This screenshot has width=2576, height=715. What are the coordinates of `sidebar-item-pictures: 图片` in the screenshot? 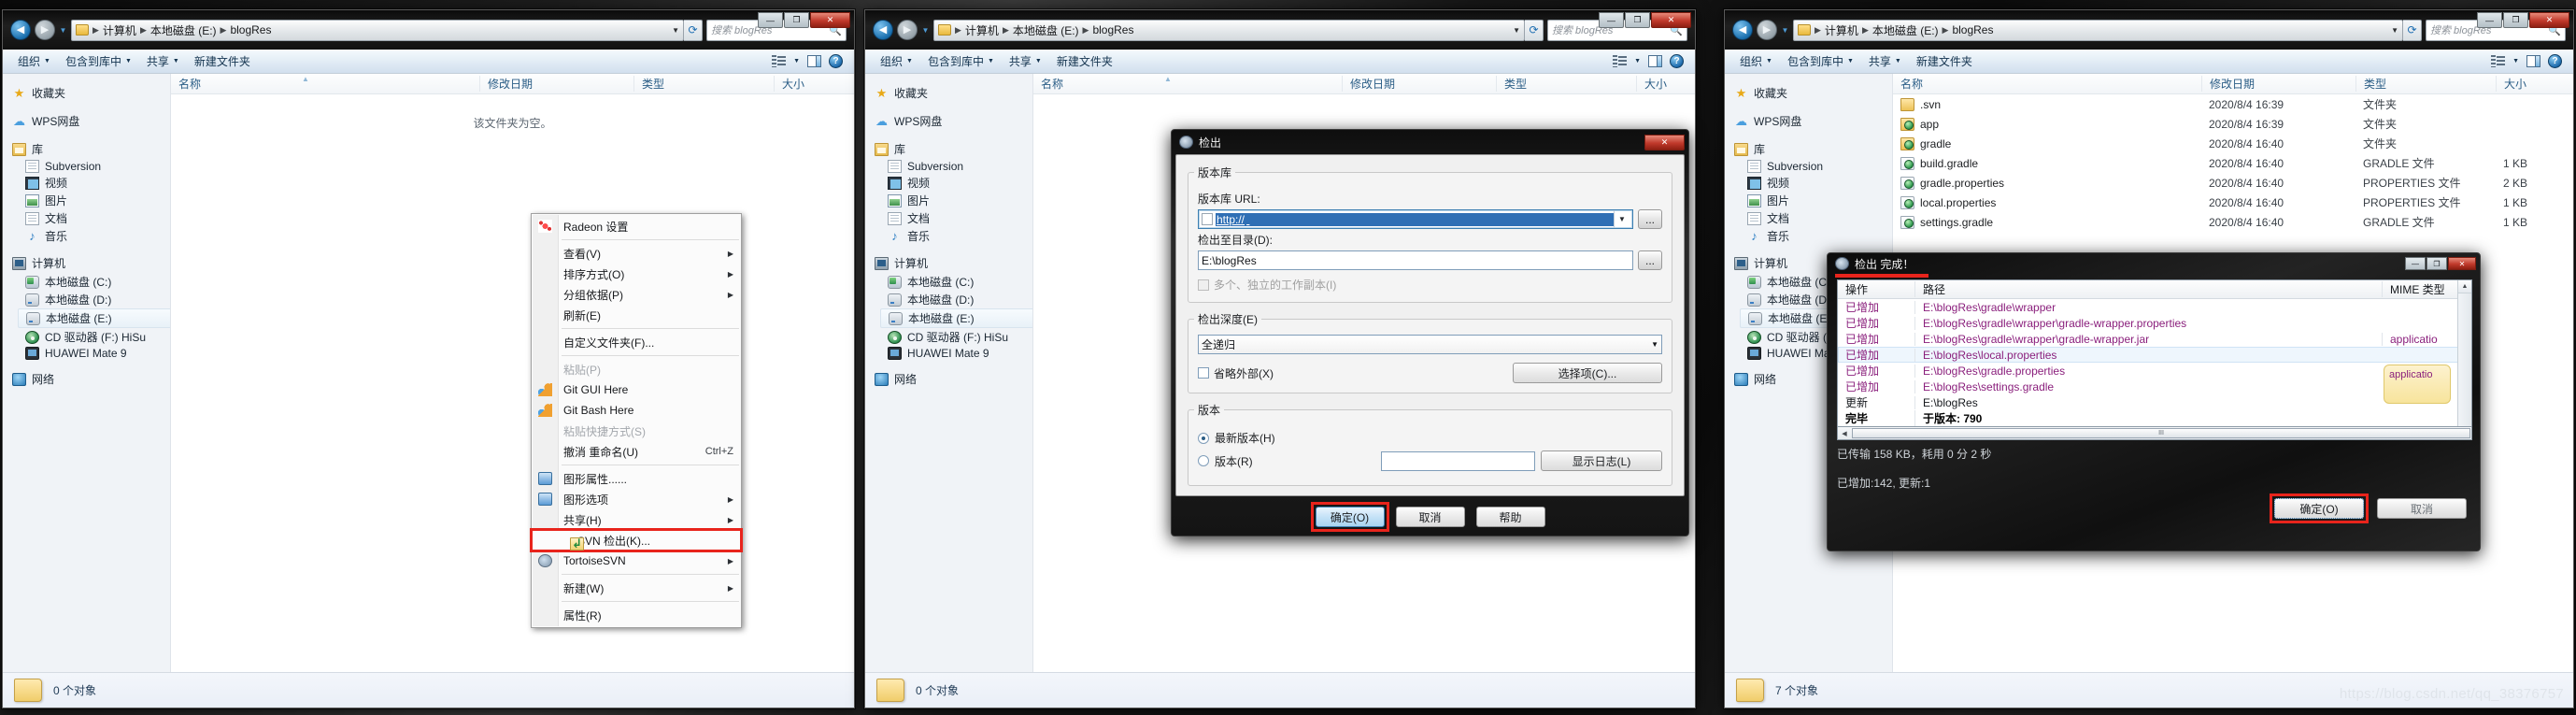 It's located at (91, 201).